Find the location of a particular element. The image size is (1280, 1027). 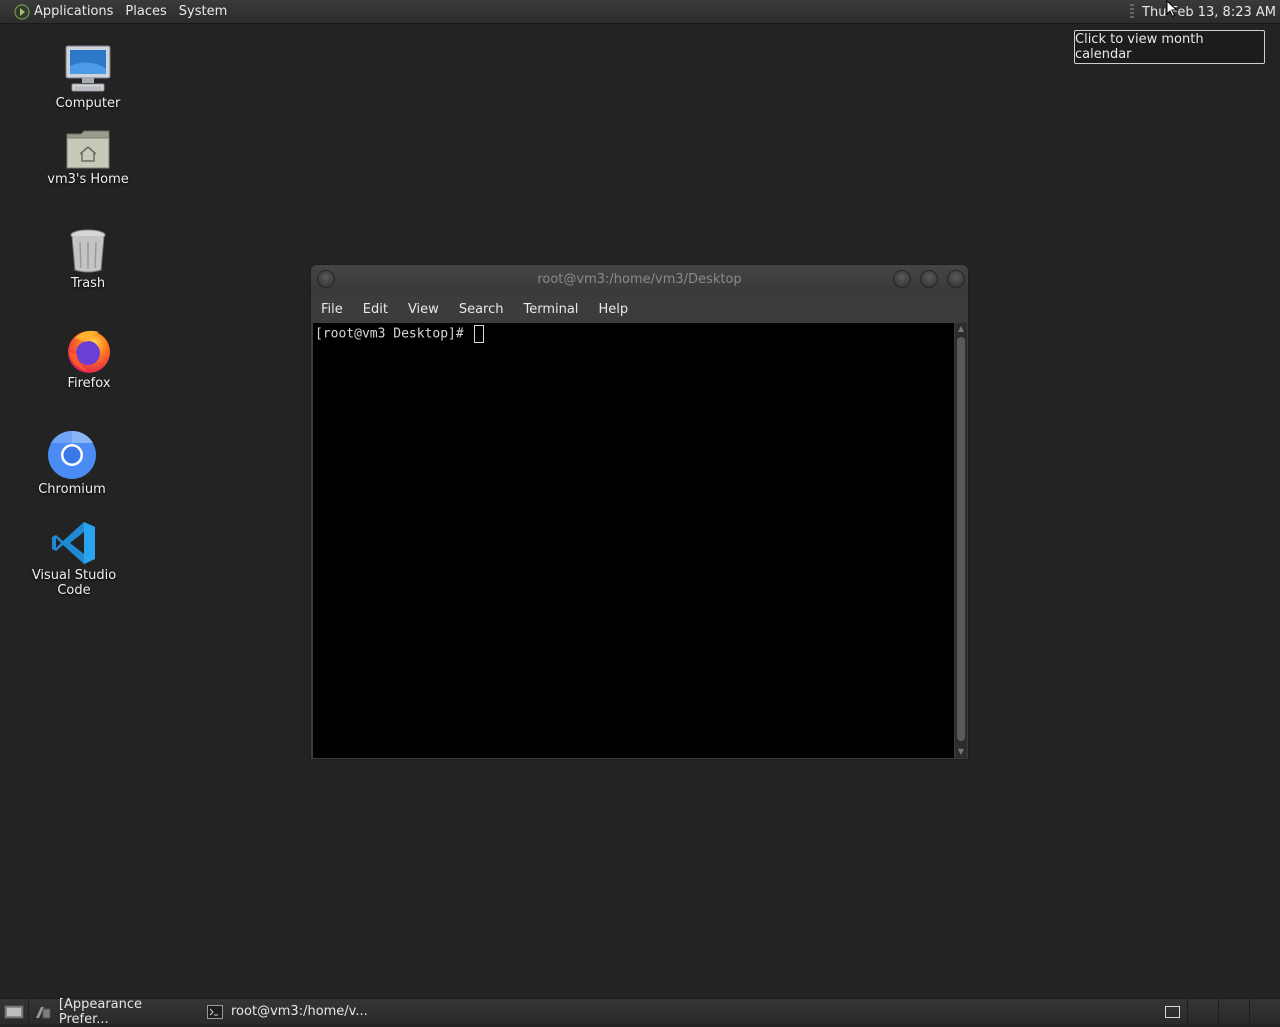

trash-icon is located at coordinates (88, 251).